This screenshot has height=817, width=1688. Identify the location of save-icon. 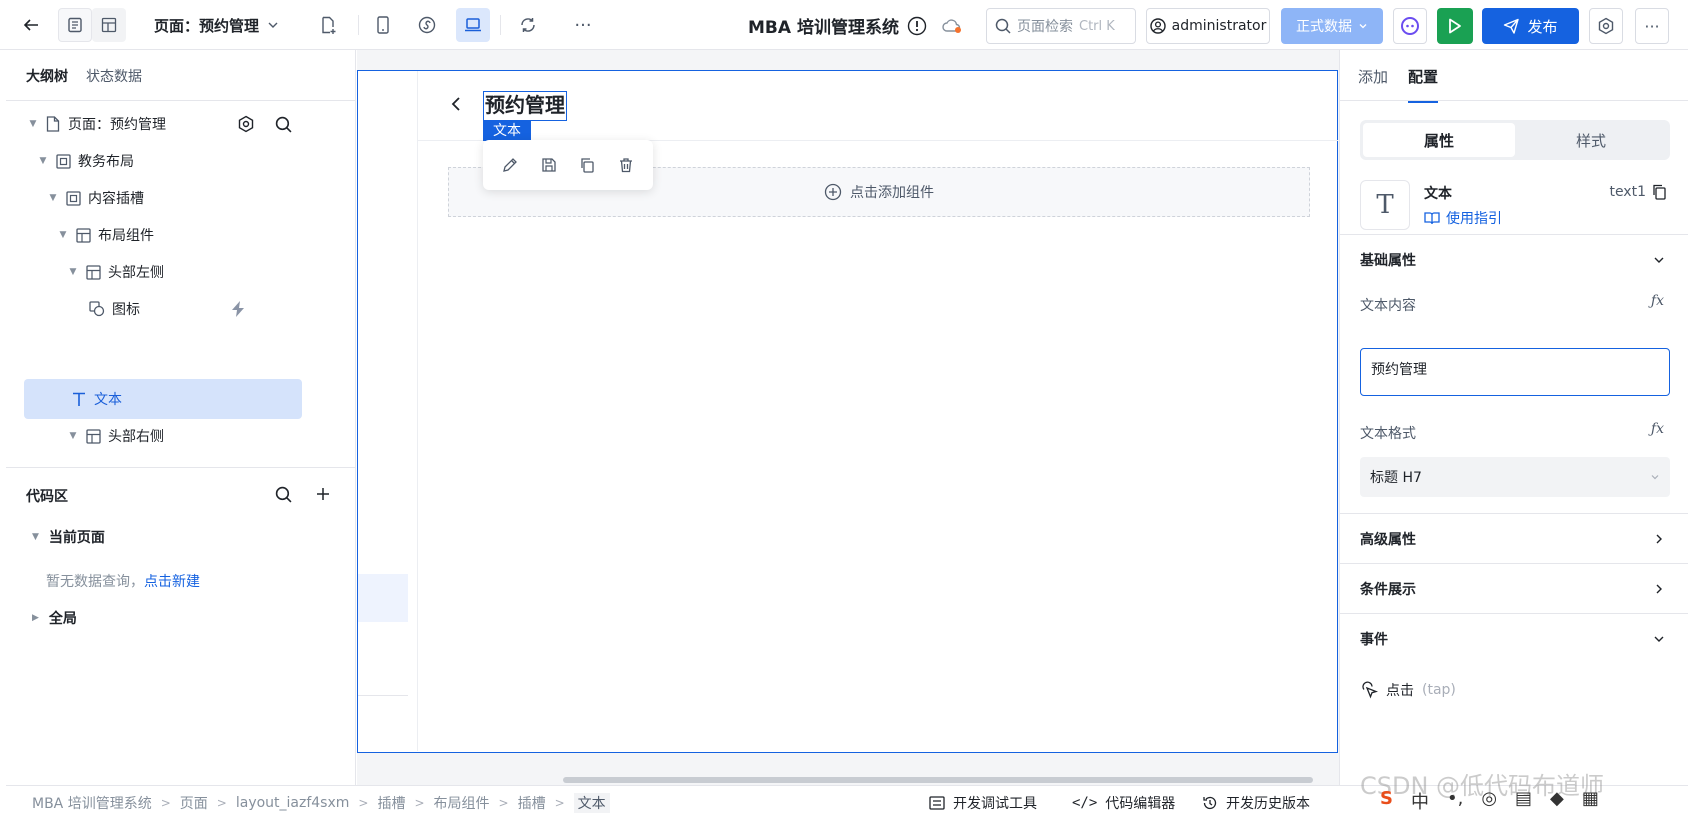
(549, 165).